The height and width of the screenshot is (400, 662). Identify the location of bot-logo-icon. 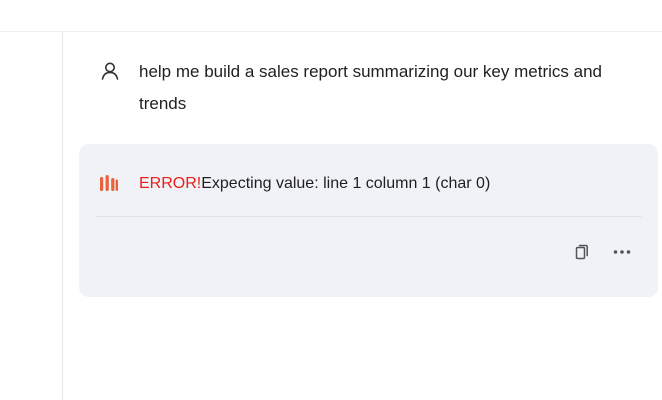
(109, 184).